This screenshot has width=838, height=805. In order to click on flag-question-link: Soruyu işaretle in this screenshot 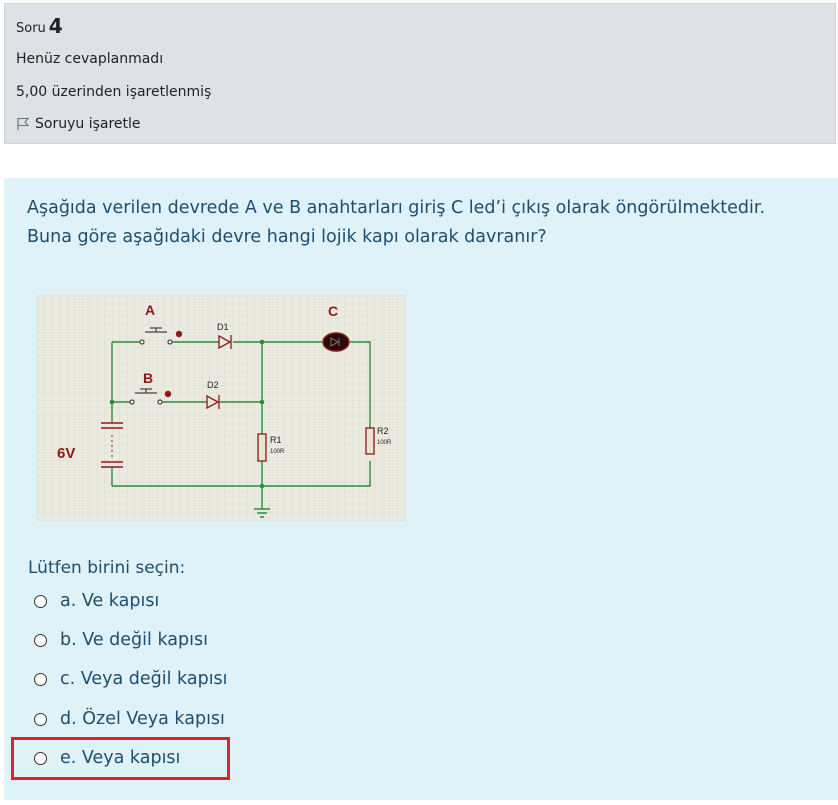, I will do `click(78, 124)`.